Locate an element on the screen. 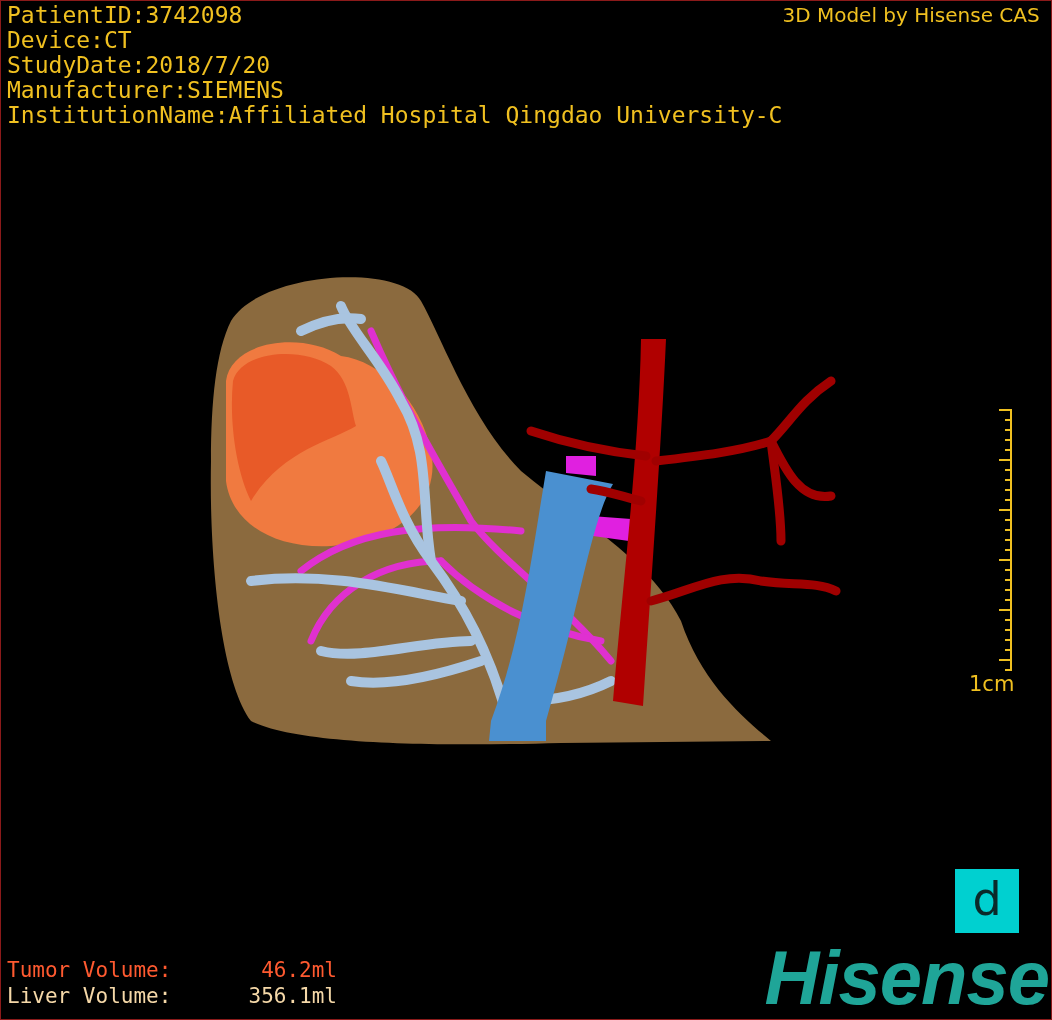 The width and height of the screenshot is (1052, 1020). model-credit: 3D Model by Hisense CAS is located at coordinates (911, 15).